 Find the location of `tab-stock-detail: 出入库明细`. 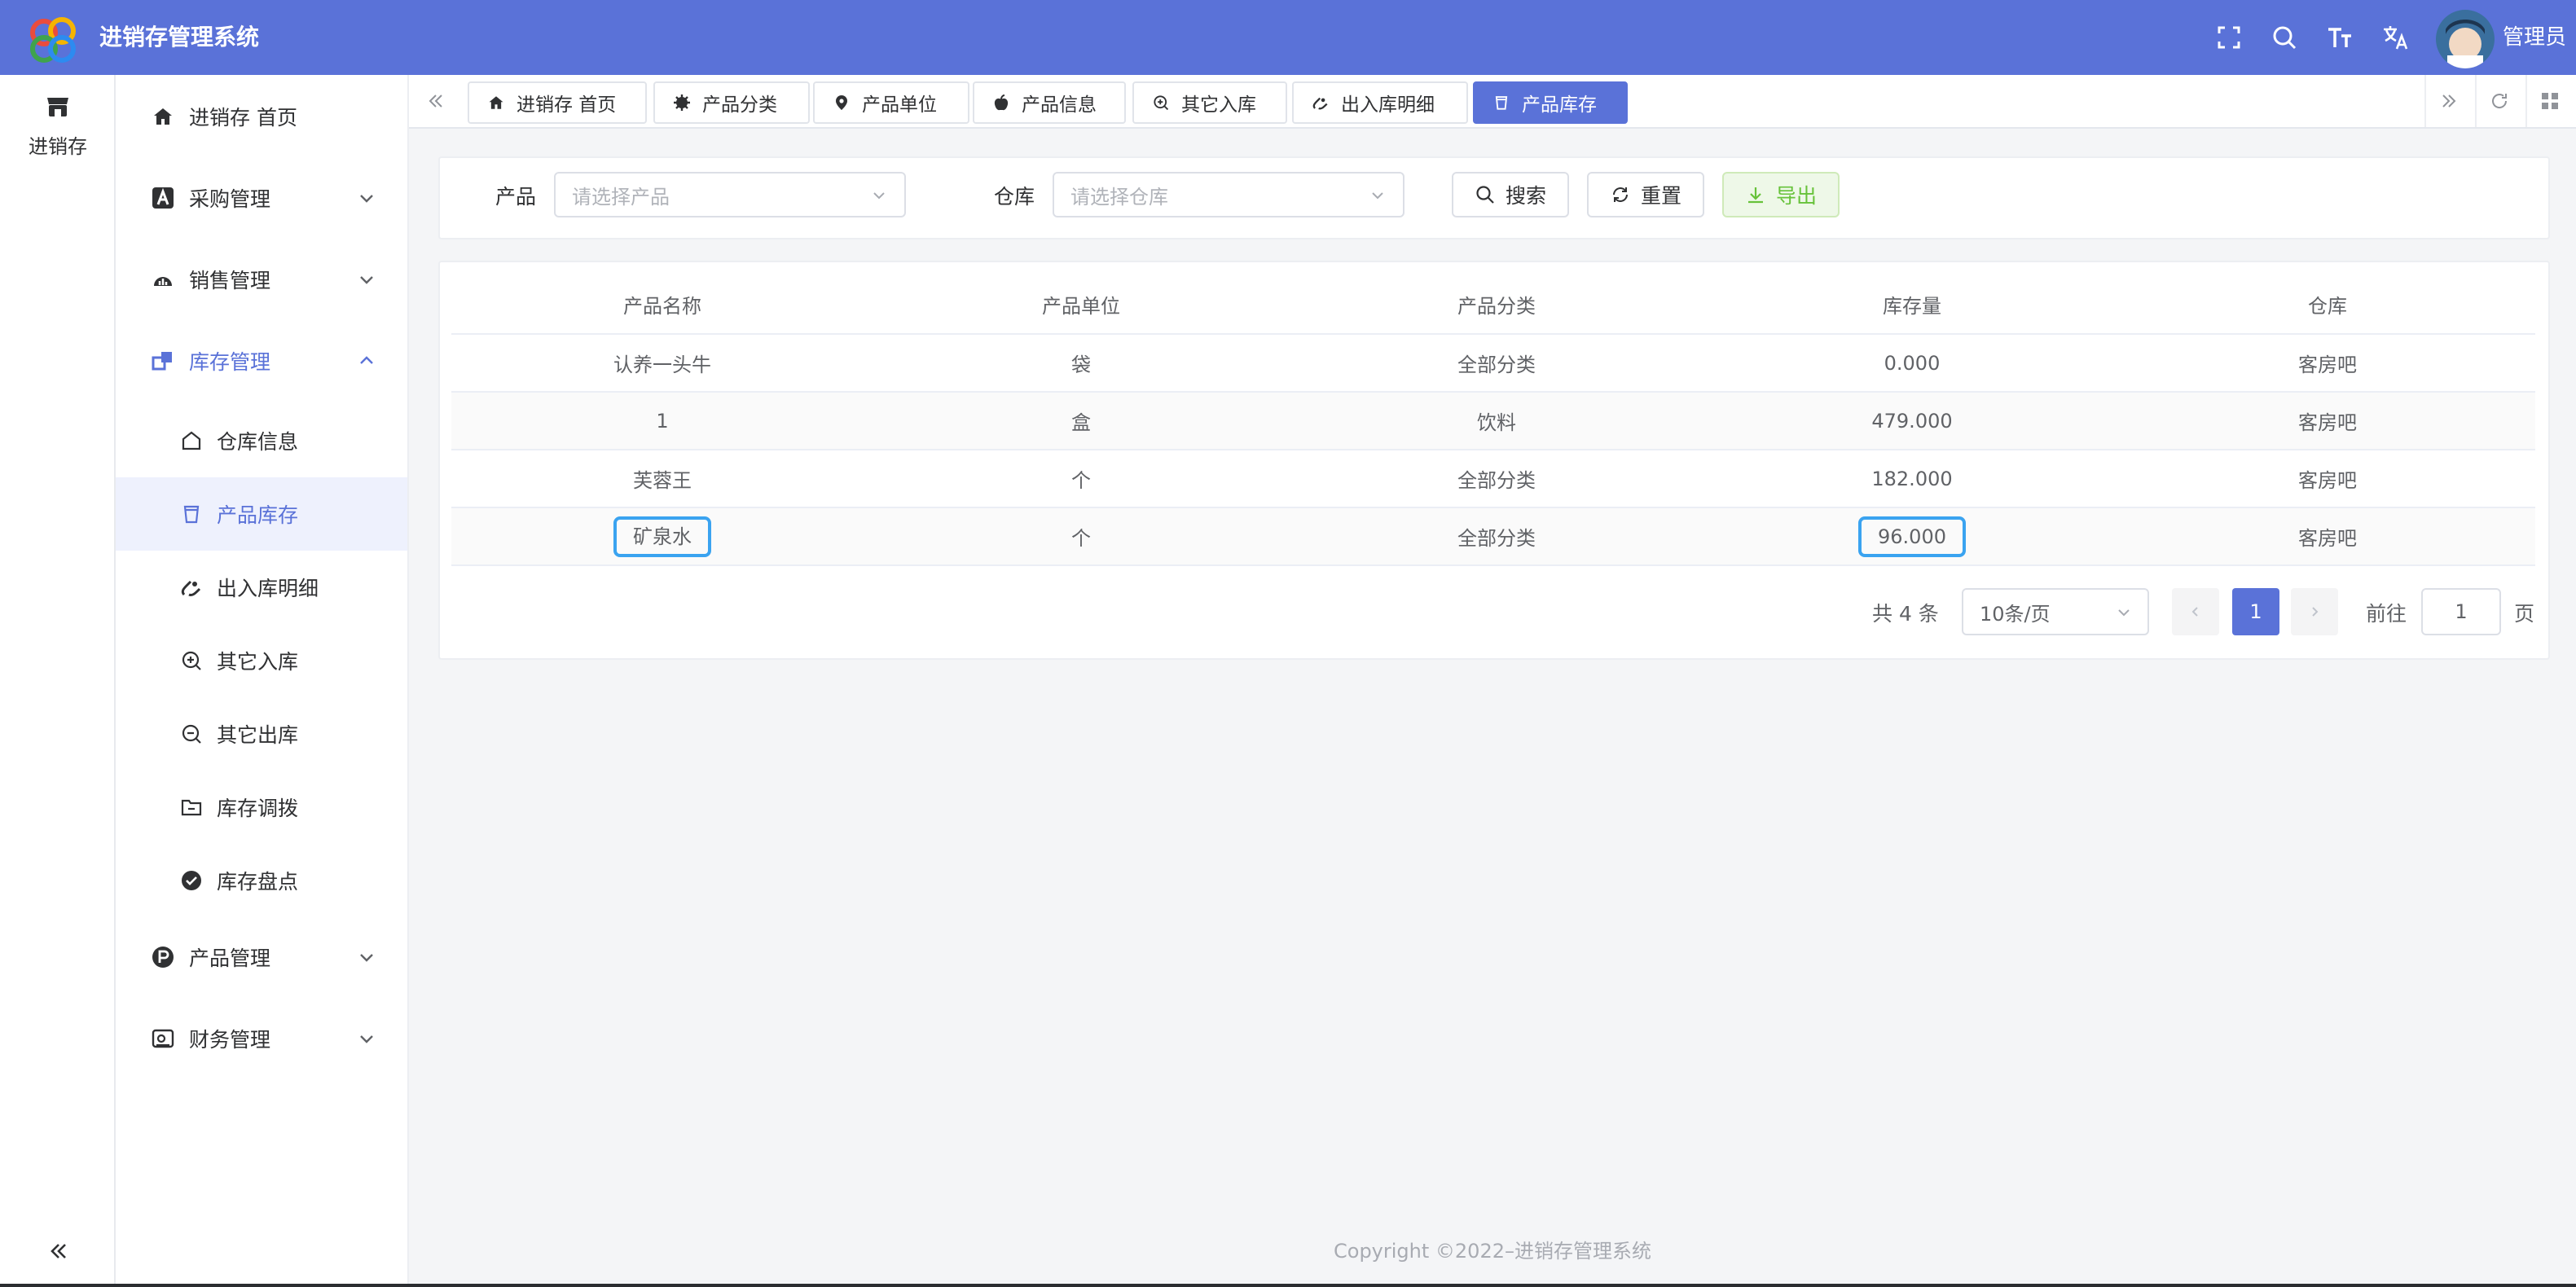

tab-stock-detail: 出入库明细 is located at coordinates (1380, 103).